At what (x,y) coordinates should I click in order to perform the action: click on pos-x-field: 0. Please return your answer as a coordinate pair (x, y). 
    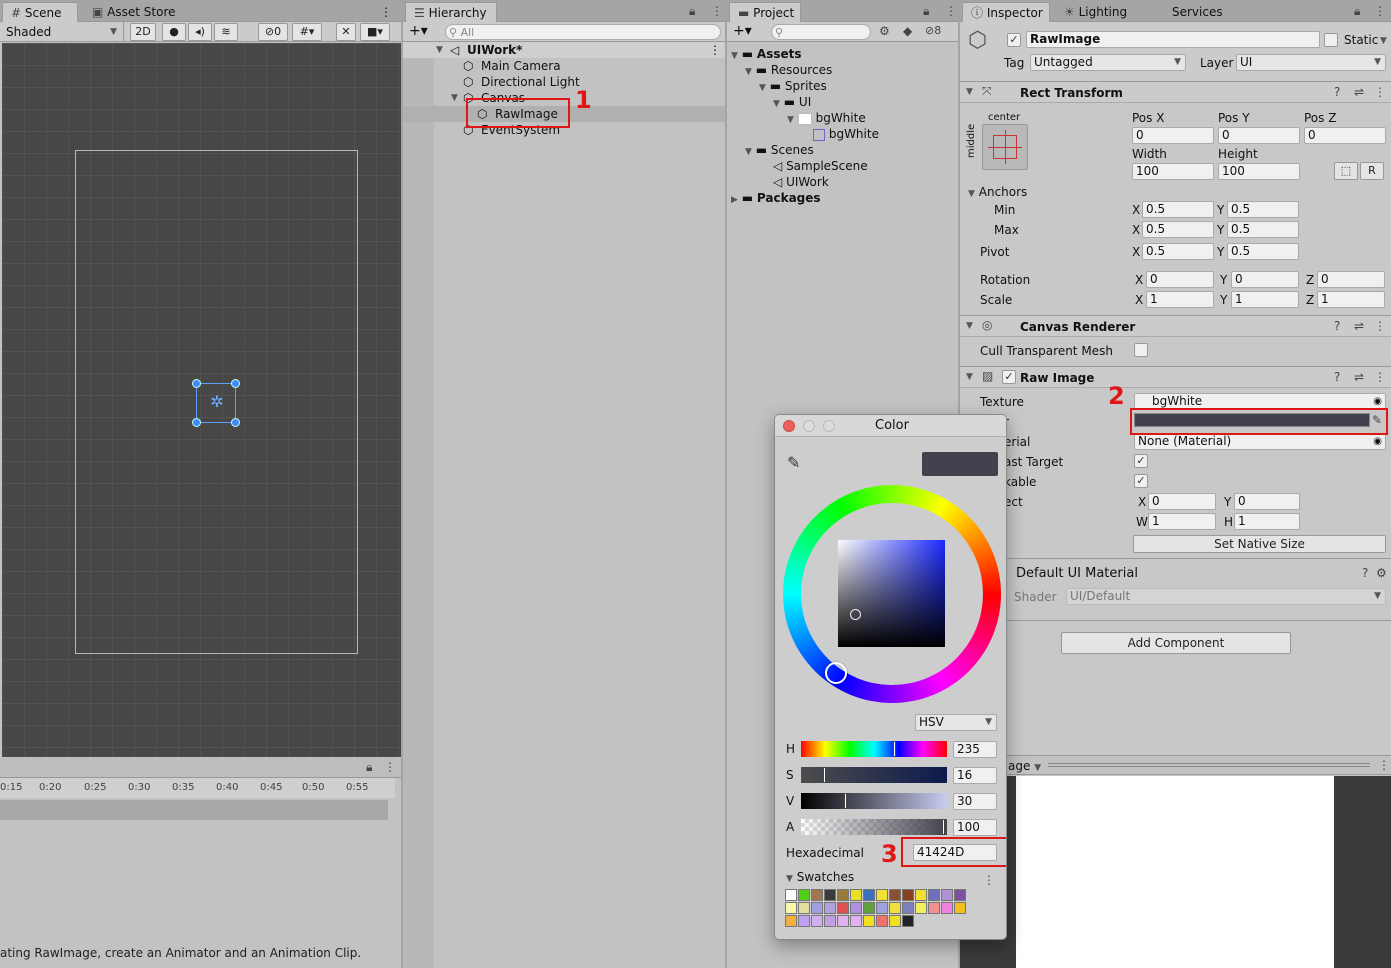
    Looking at the image, I should click on (1173, 135).